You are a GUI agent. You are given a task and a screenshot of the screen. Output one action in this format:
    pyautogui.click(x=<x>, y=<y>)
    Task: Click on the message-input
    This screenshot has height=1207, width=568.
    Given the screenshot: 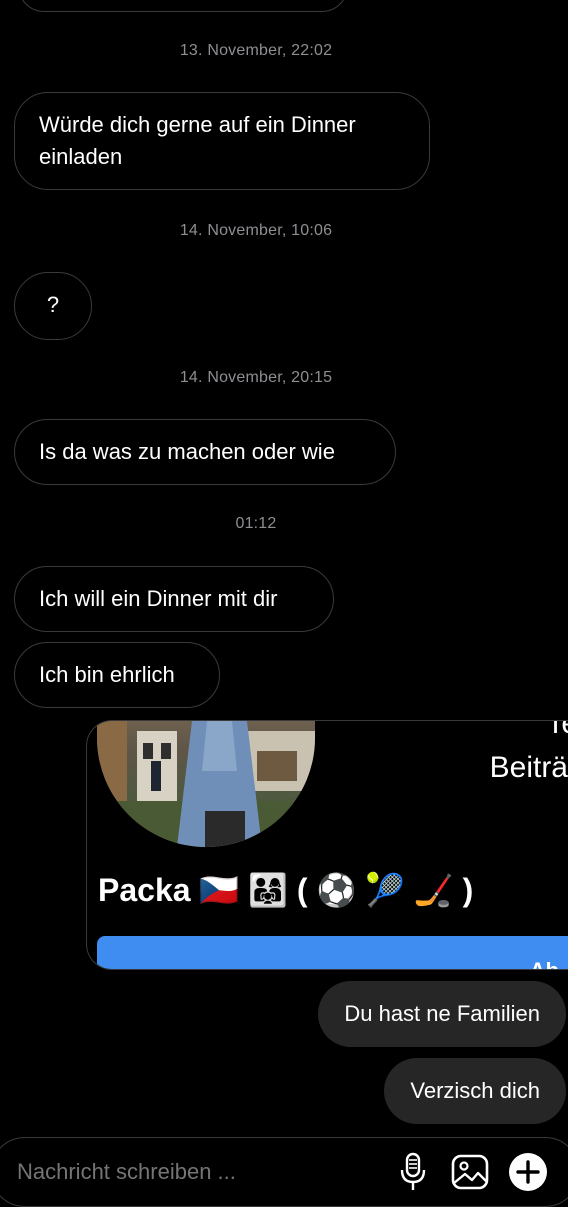 What is the action you would take?
    pyautogui.click(x=192, y=1172)
    